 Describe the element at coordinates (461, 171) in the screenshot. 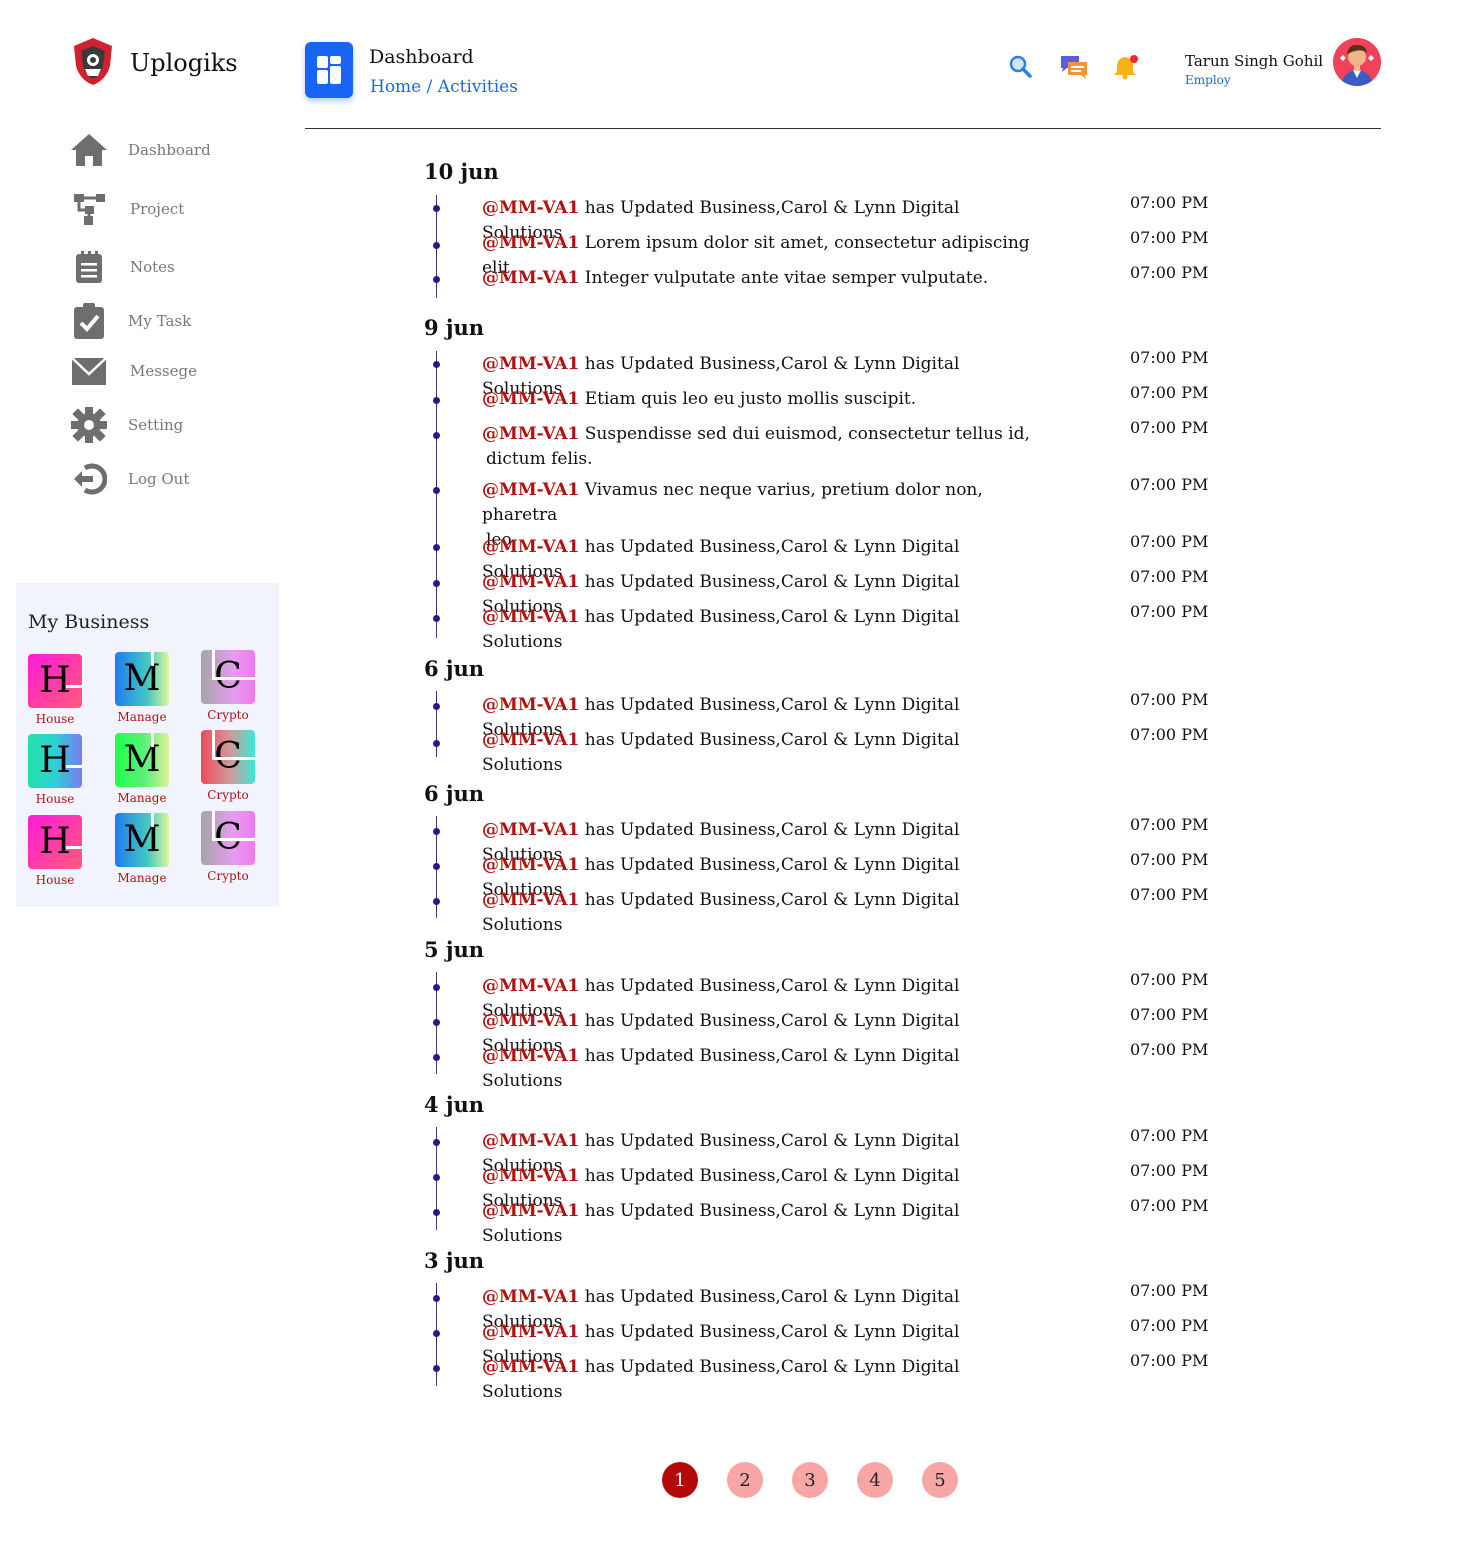

I see `timeline-date: 10 jun` at that location.